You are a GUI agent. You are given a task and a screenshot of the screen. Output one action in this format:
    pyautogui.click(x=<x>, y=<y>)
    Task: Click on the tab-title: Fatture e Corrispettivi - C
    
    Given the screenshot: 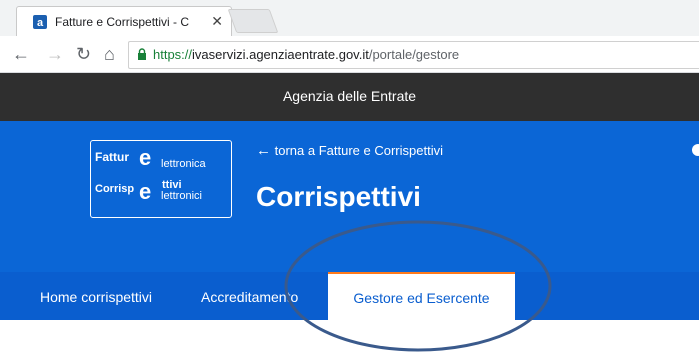 What is the action you would take?
    pyautogui.click(x=122, y=22)
    